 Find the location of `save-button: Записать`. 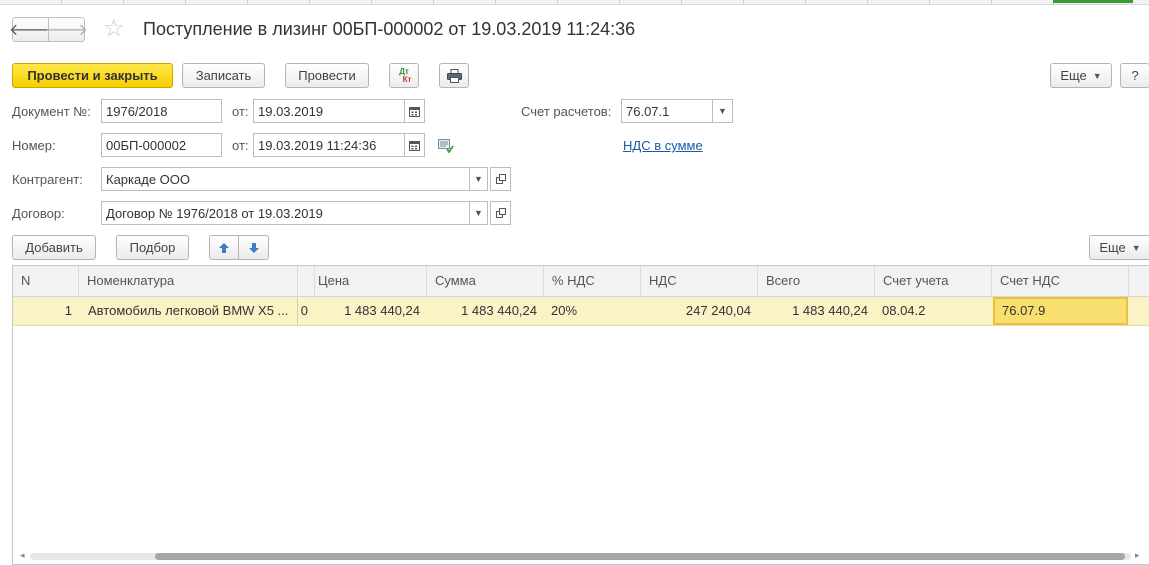

save-button: Записать is located at coordinates (223, 75).